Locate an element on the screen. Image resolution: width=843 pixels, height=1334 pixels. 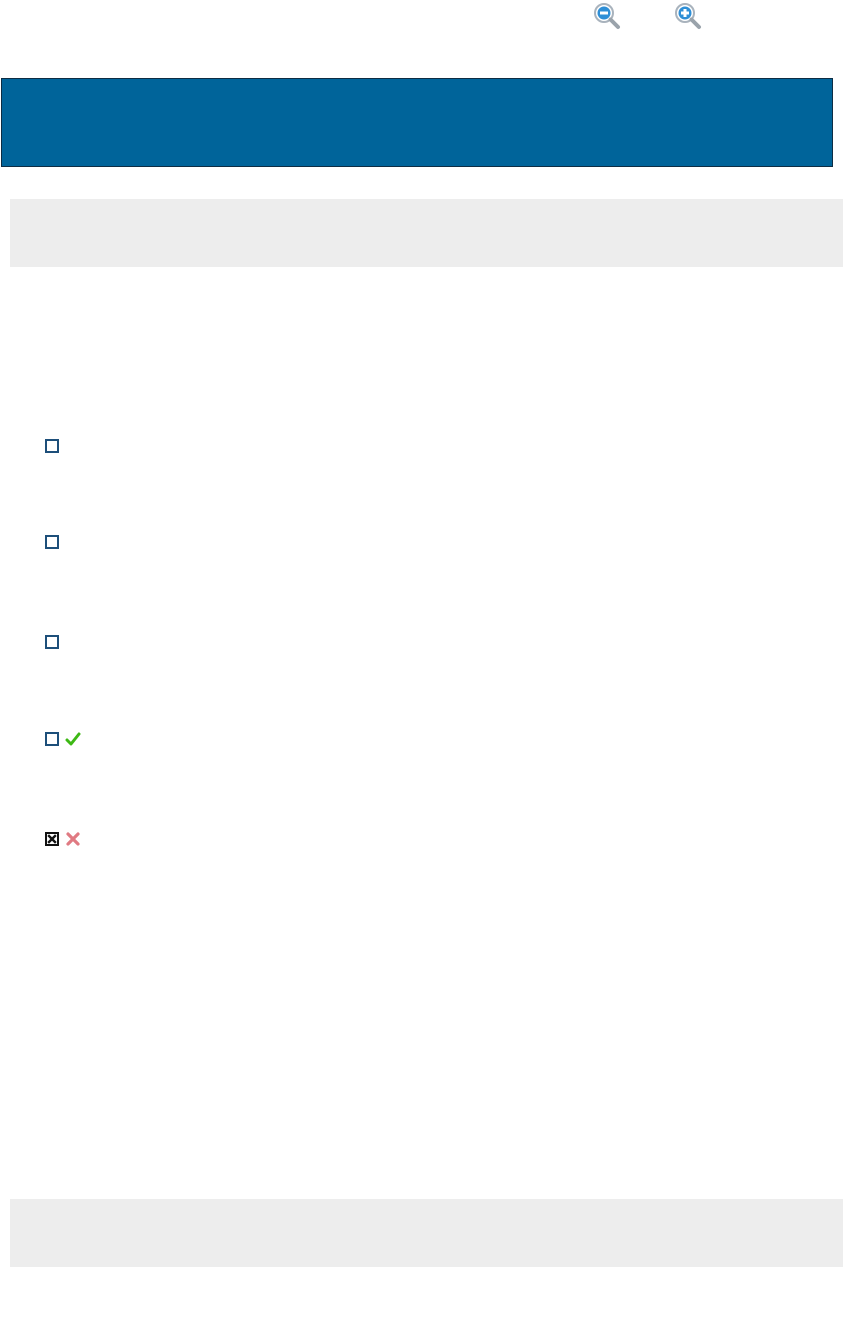
checkbox-x-mark-icon is located at coordinates (52, 839).